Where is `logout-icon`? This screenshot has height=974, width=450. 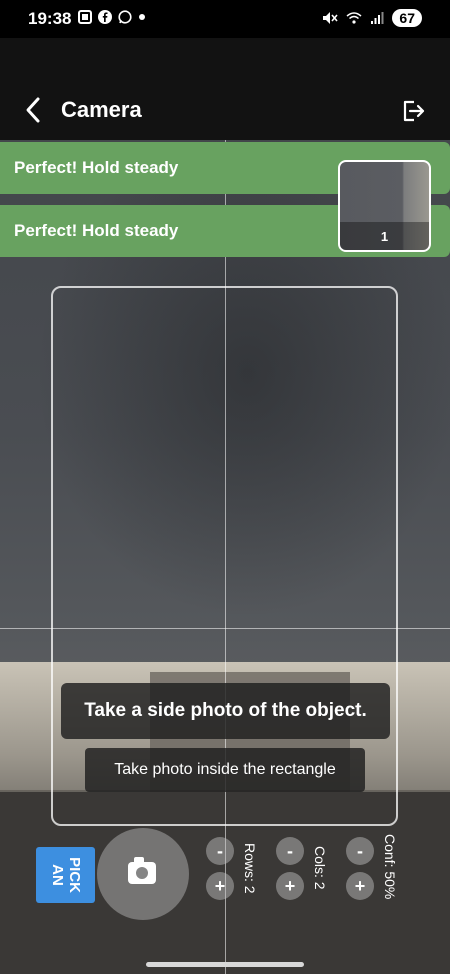
logout-icon is located at coordinates (413, 111).